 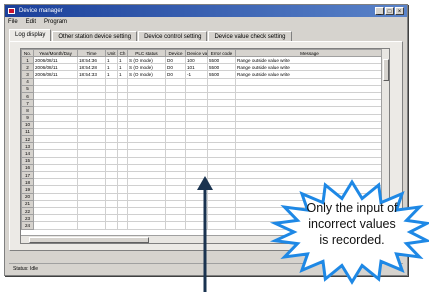 I want to click on column-header: Device, so click(x=175, y=53).